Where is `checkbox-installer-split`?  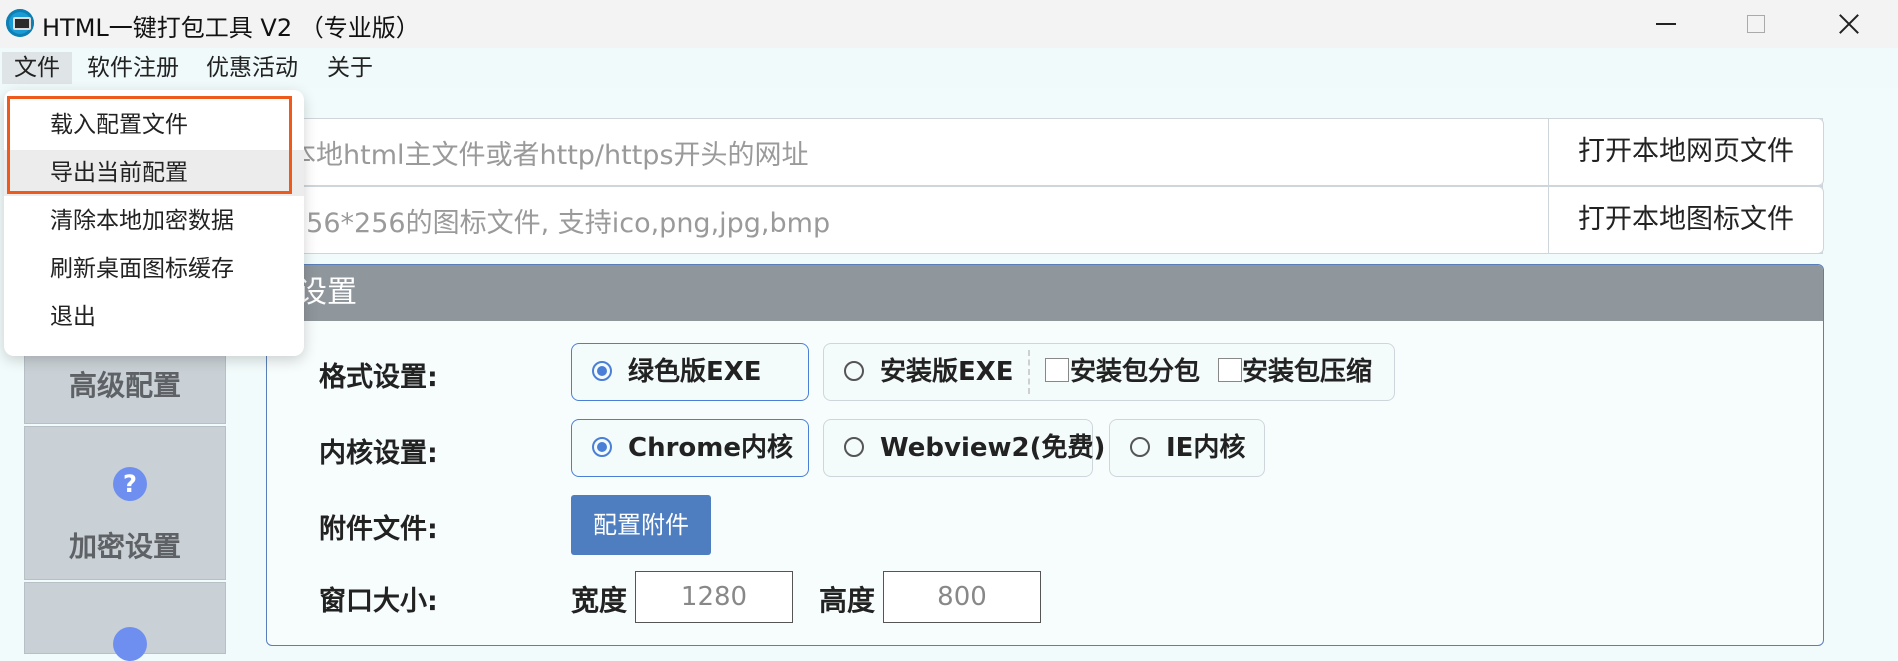 checkbox-installer-split is located at coordinates (1057, 370).